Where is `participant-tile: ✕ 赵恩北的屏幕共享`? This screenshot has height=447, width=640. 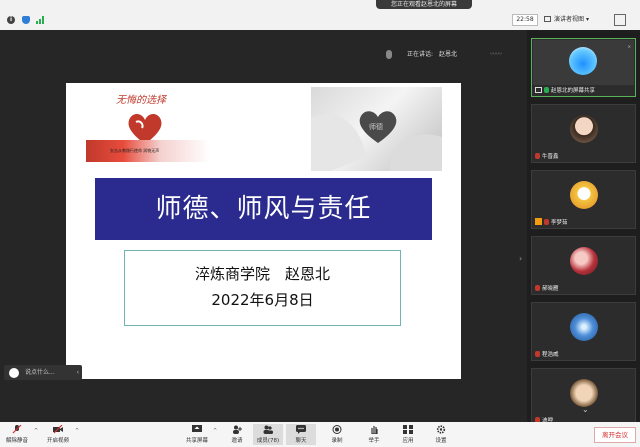
participant-tile: ✕ 赵恩北的屏幕共享 is located at coordinates (583, 67).